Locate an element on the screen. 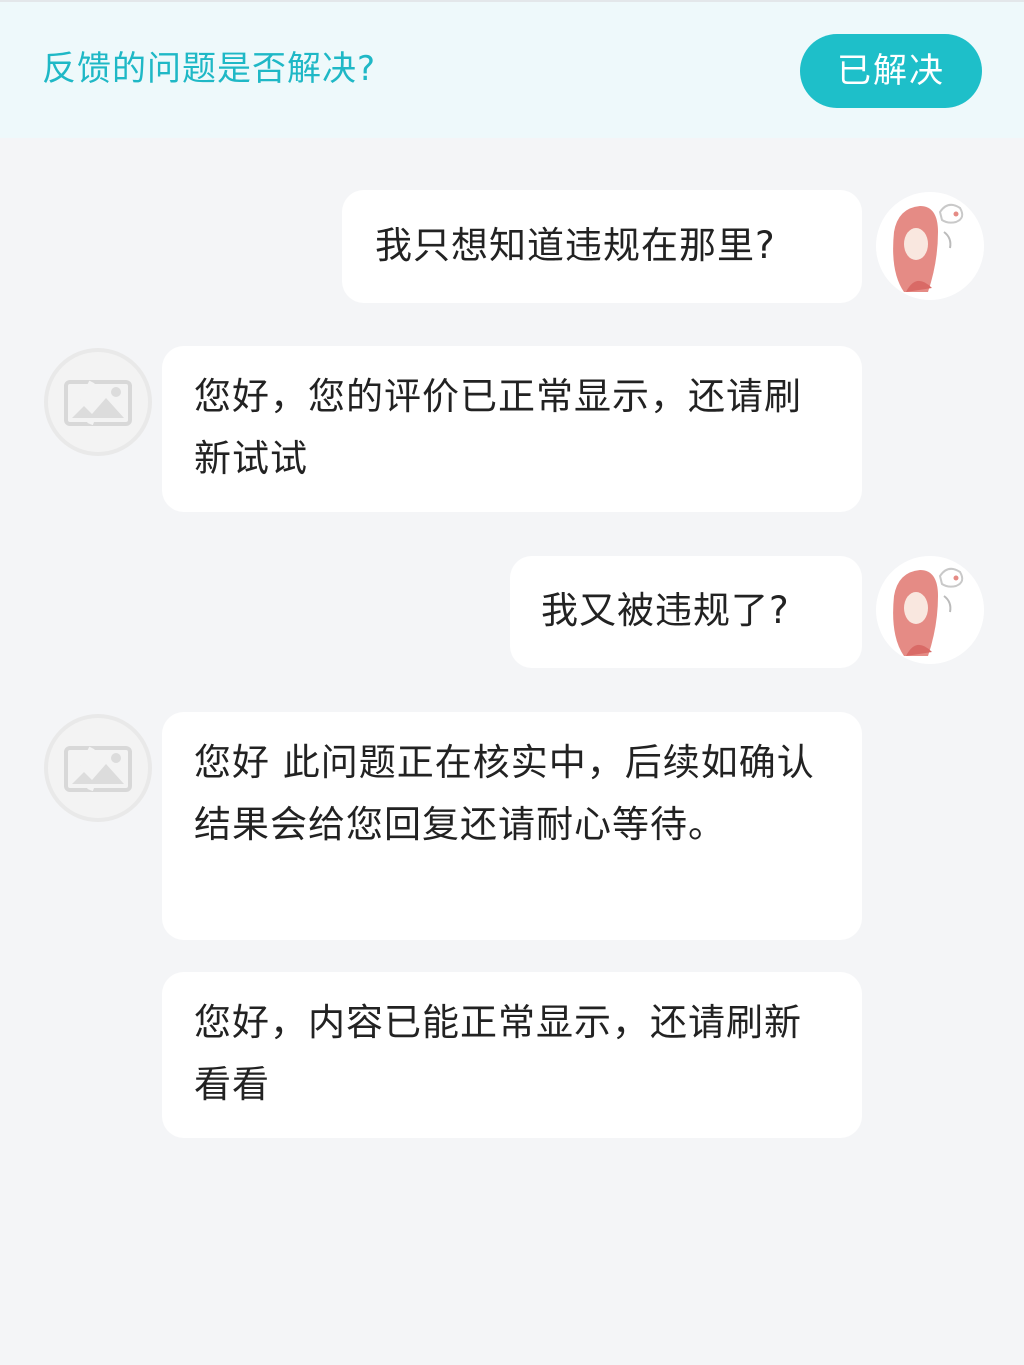 The height and width of the screenshot is (1365, 1024). message-text: 您好 此问题正在核实中，后续如确认结果会给您回复还请耐心等待。 is located at coordinates (504, 793).